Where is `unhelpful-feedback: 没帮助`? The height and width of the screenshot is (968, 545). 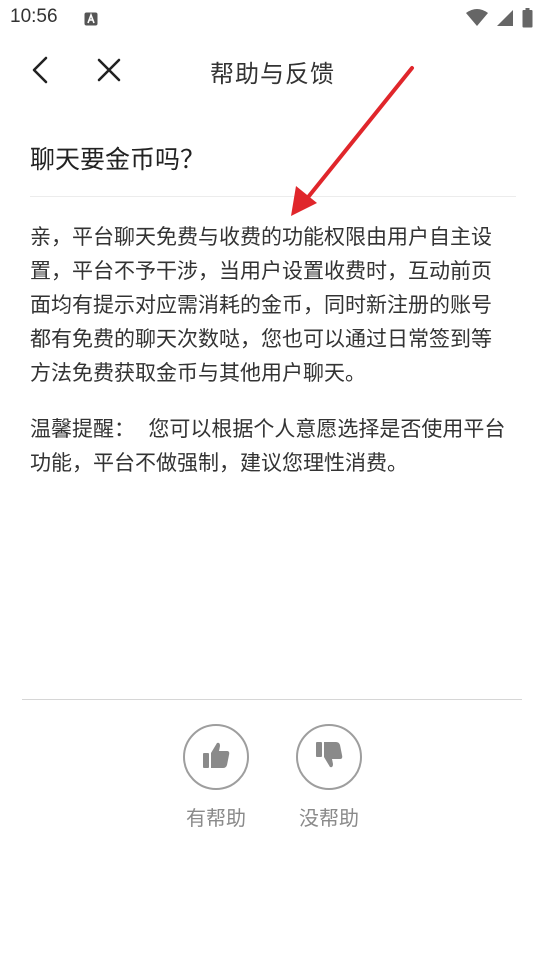 unhelpful-feedback: 没帮助 is located at coordinates (329, 777).